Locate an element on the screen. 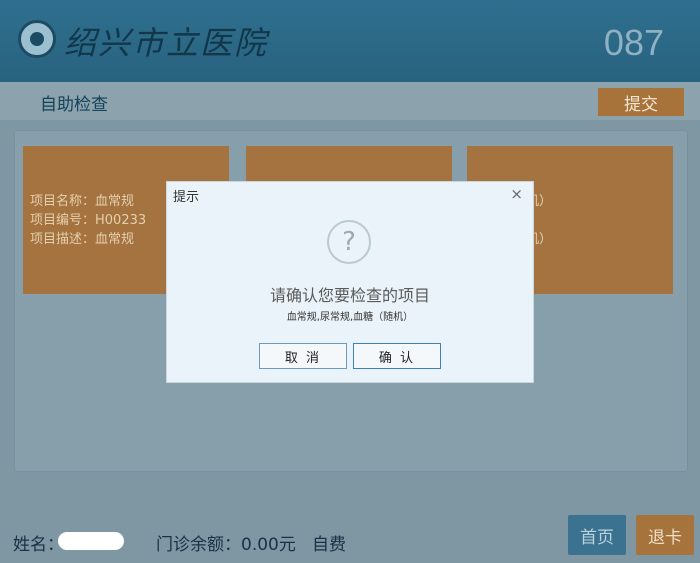 The height and width of the screenshot is (563, 700). patient-name-label: 姓名： is located at coordinates (38, 545).